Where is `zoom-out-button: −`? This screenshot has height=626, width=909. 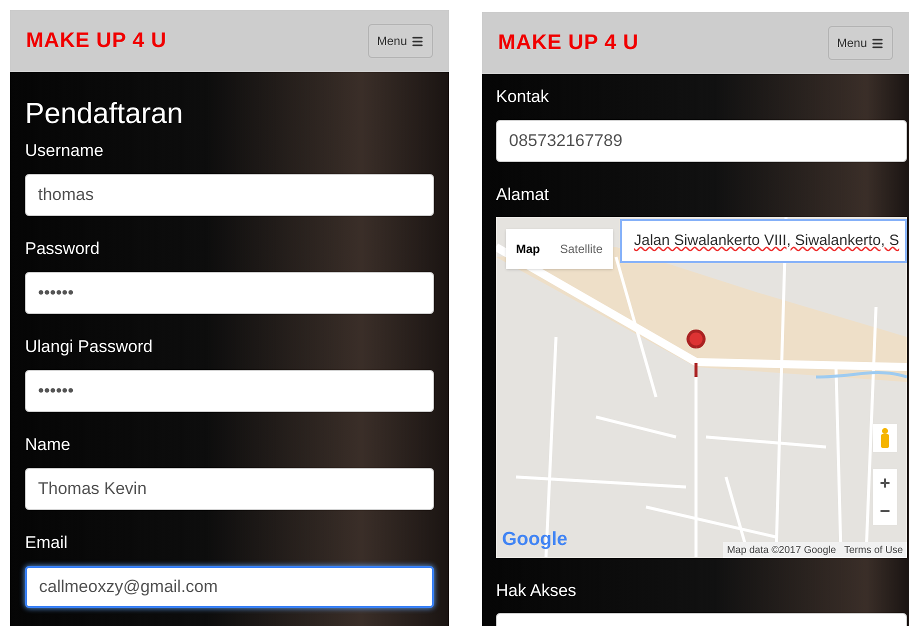 zoom-out-button: − is located at coordinates (885, 511).